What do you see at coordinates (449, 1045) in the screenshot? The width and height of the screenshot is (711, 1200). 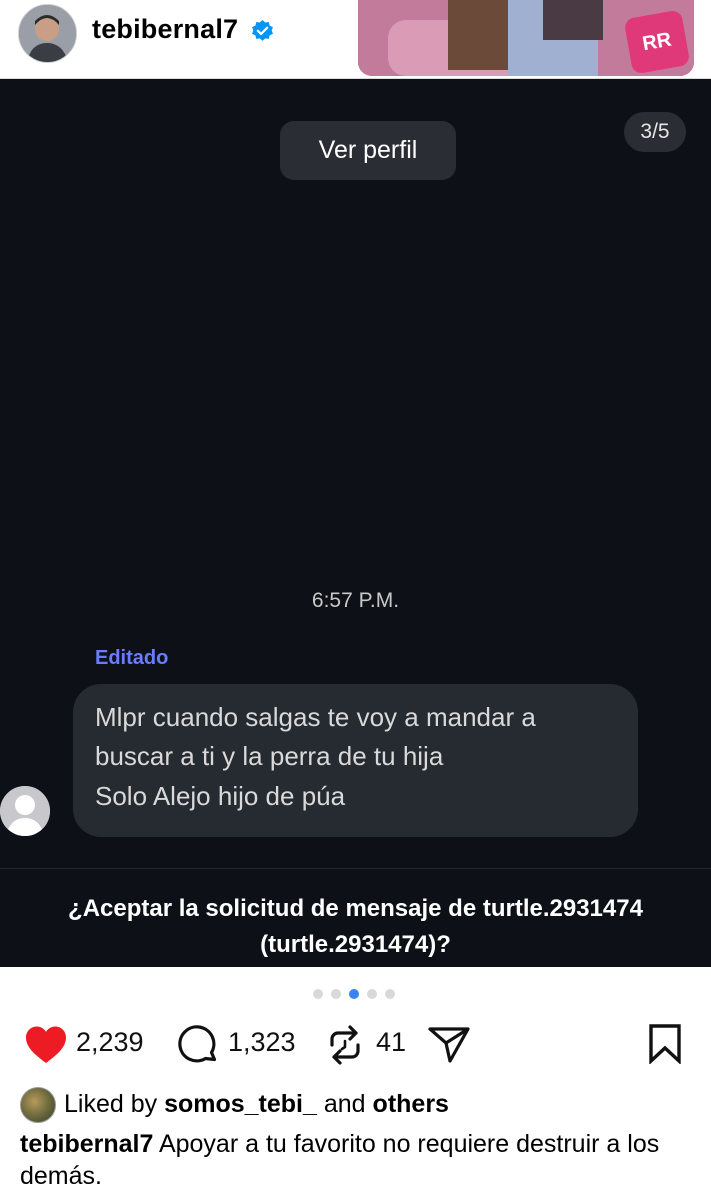 I see `share-icon` at bounding box center [449, 1045].